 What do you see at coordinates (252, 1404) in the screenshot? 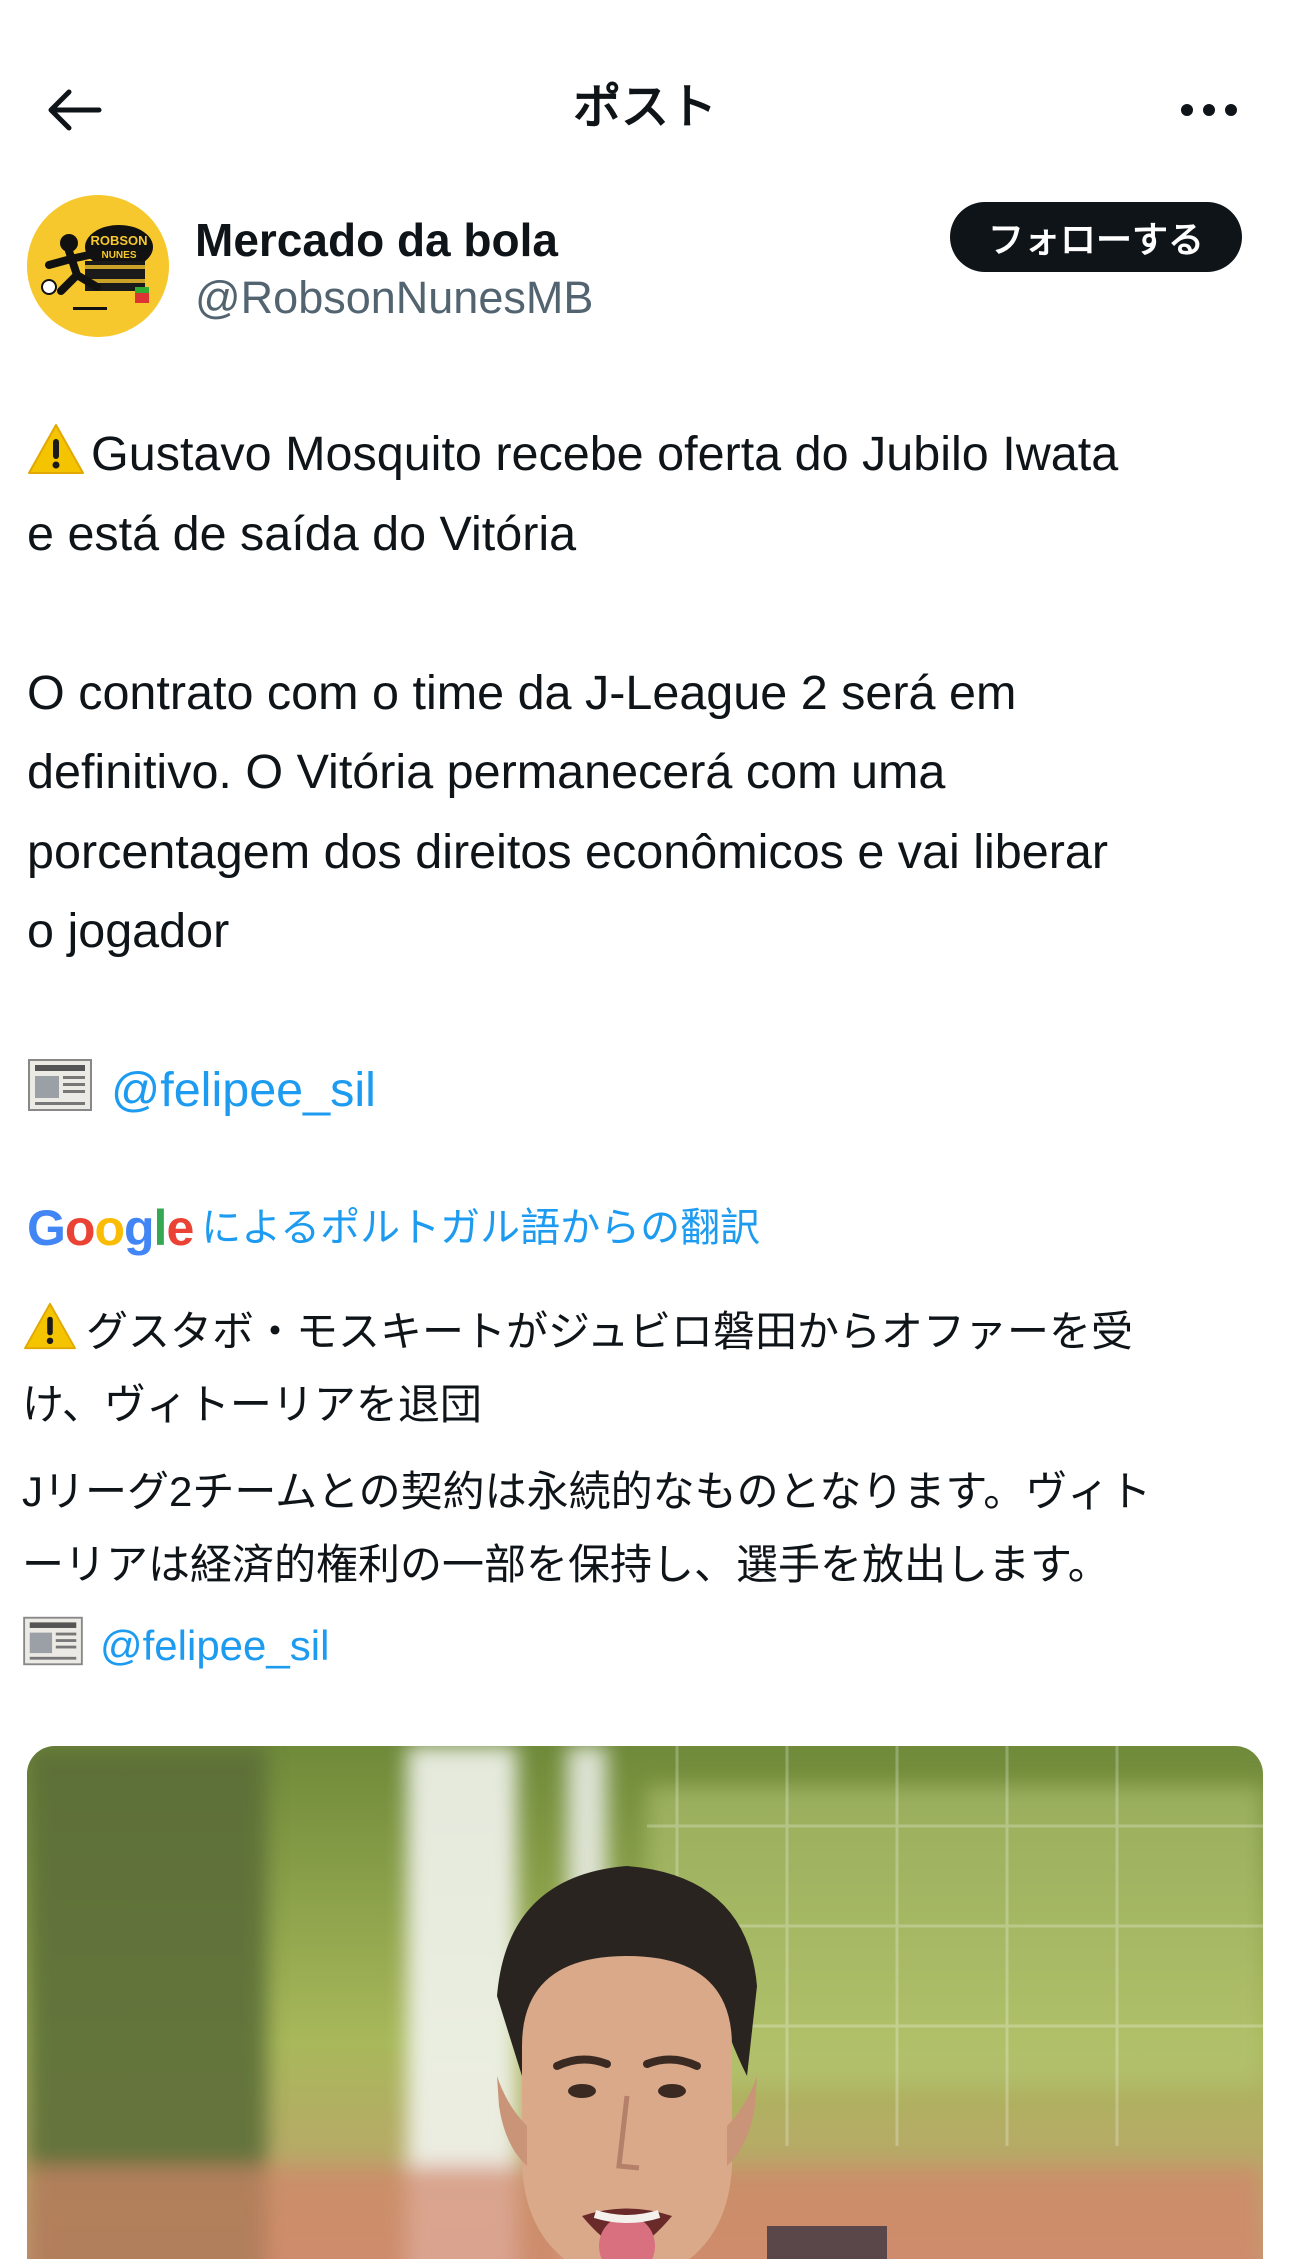
I see `translated-headline-2: け、ヴィトーリアを退団` at bounding box center [252, 1404].